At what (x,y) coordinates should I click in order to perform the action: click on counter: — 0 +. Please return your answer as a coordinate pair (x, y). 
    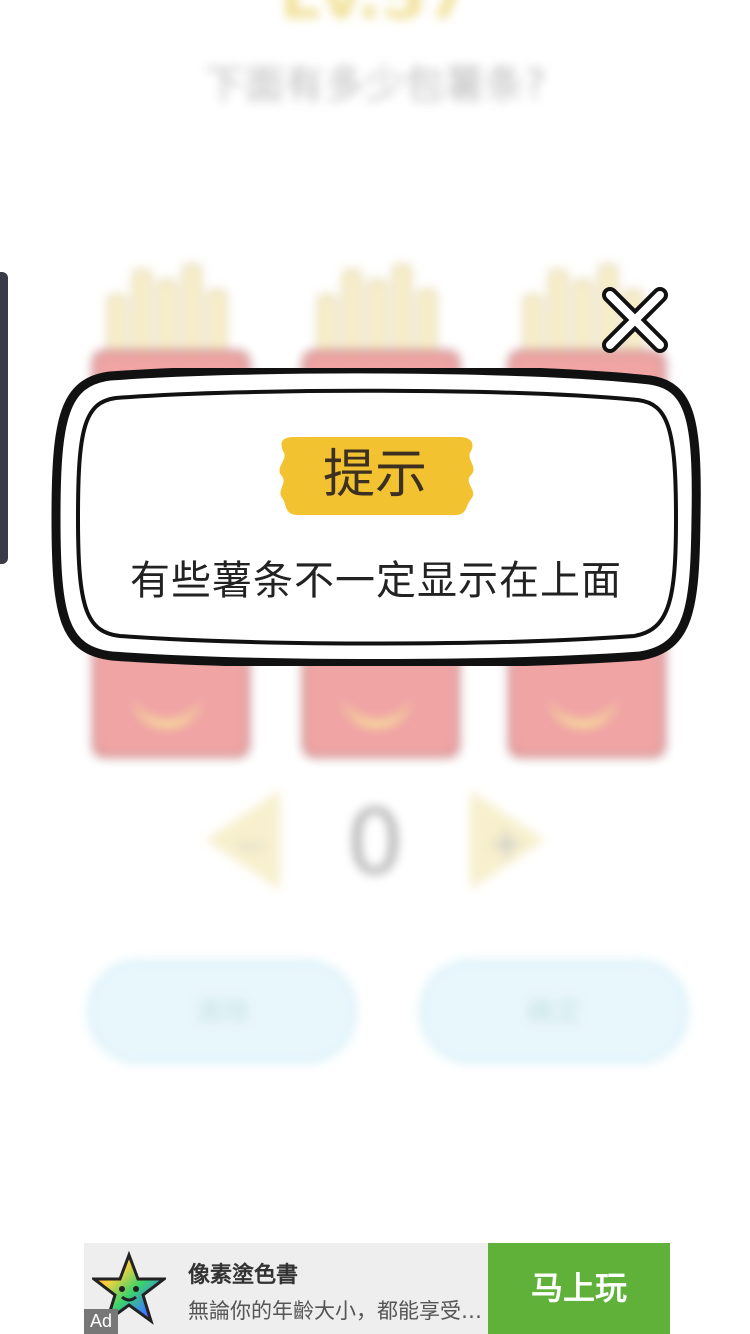
    Looking at the image, I should click on (375, 845).